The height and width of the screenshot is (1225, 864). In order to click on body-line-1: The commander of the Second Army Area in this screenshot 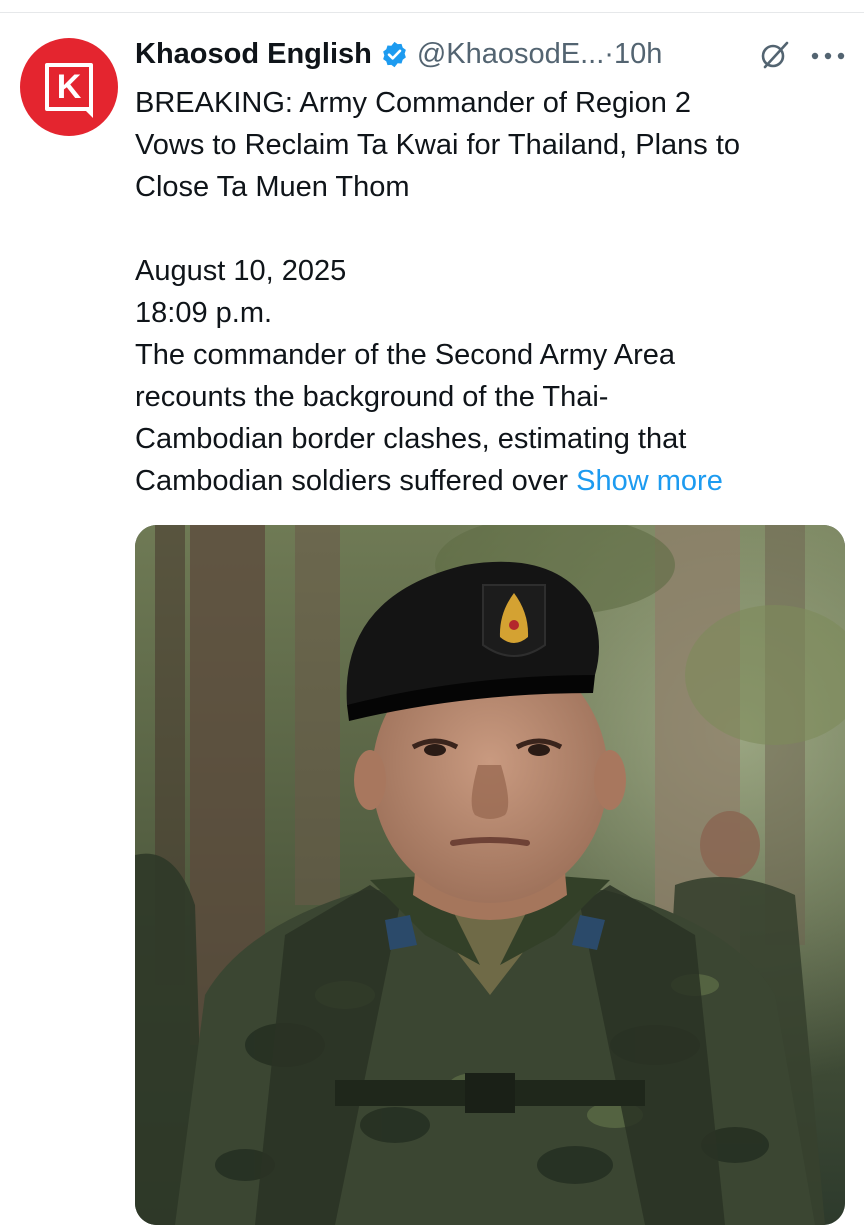, I will do `click(405, 355)`.